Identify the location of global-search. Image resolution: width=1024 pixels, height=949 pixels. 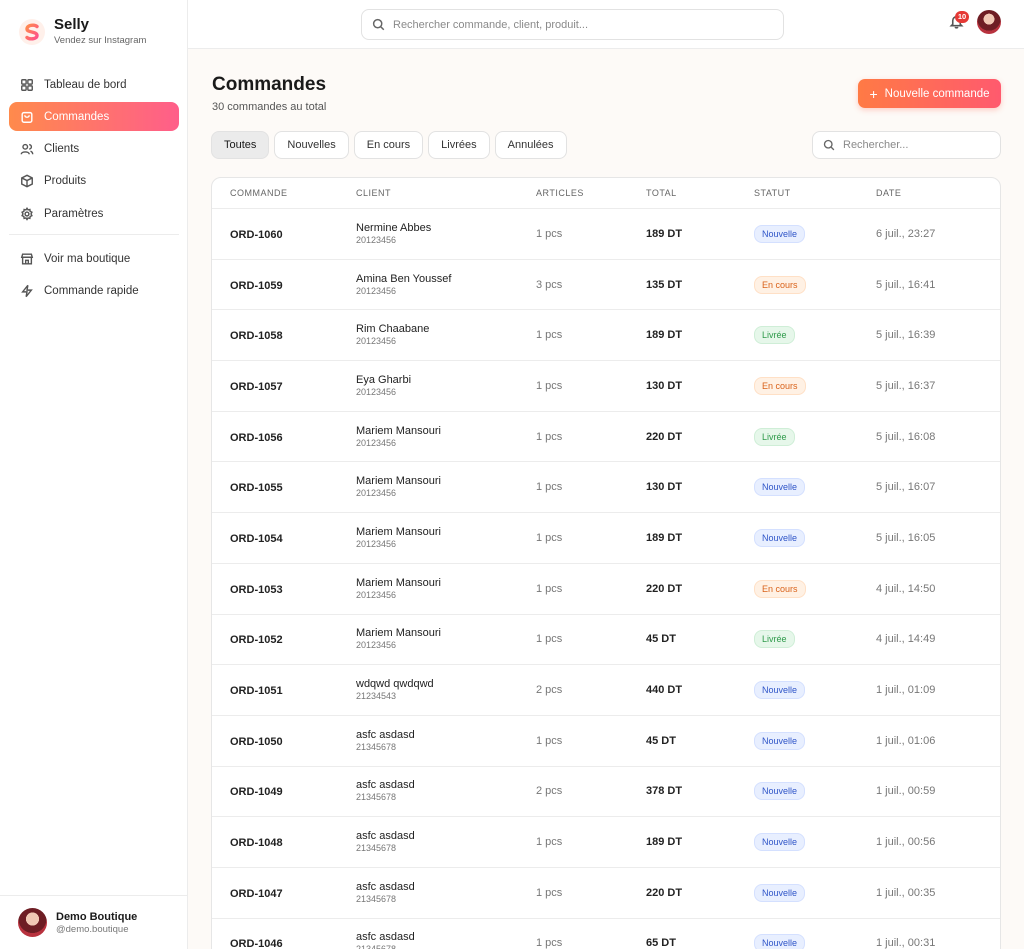
(572, 24).